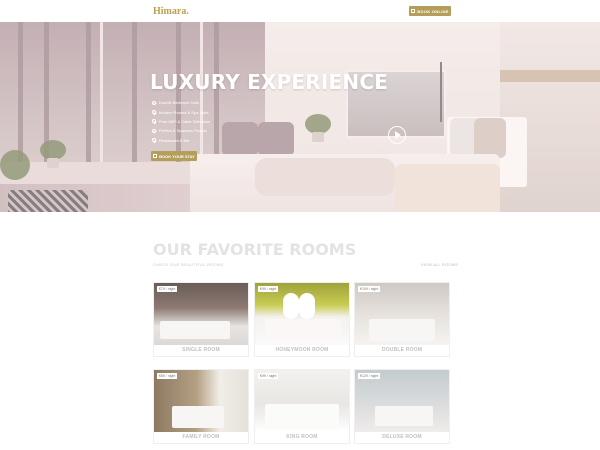  I want to click on book-online-button: BOOK ONLINE, so click(430, 11).